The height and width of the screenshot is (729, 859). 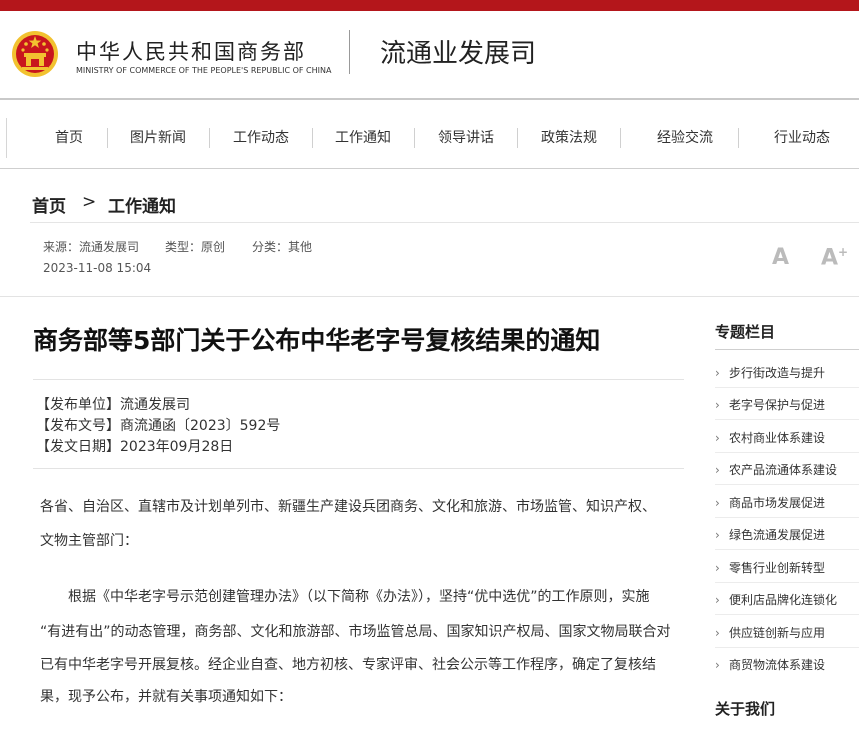 I want to click on sidebar-item-label: 老字号保护与促进, so click(x=777, y=405).